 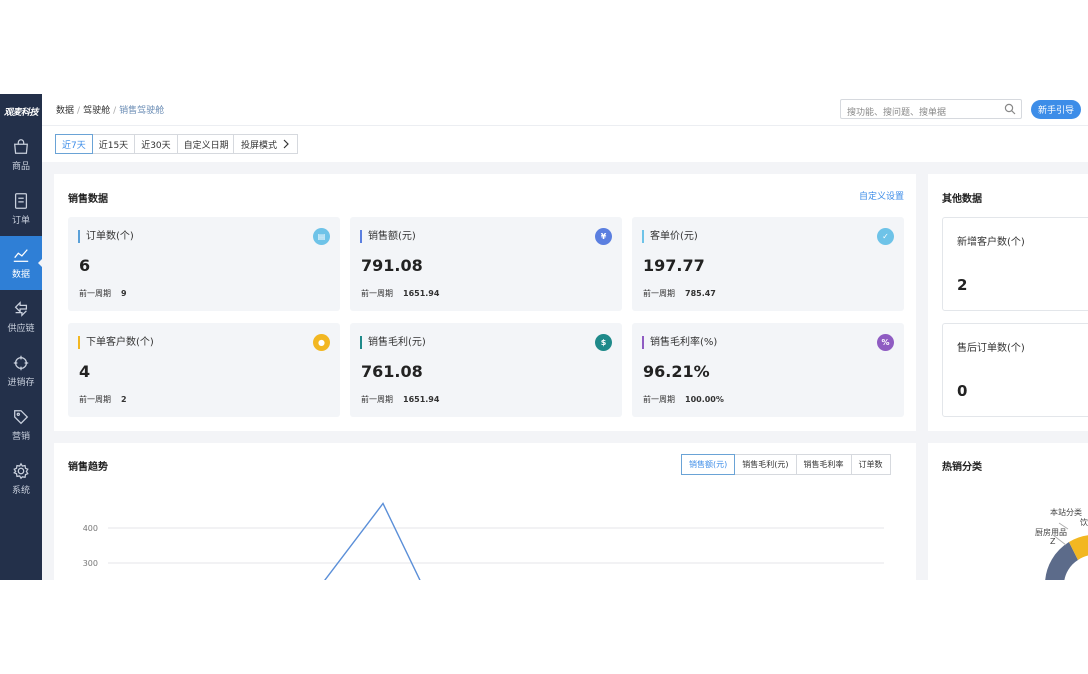 I want to click on tag-icon, so click(x=21, y=417).